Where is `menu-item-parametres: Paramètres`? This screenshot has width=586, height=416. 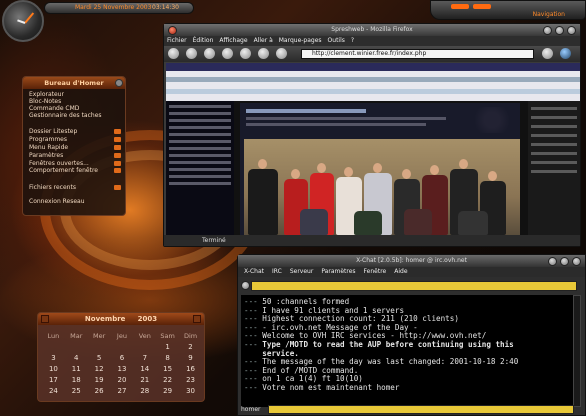 menu-item-parametres: Paramètres is located at coordinates (46, 155).